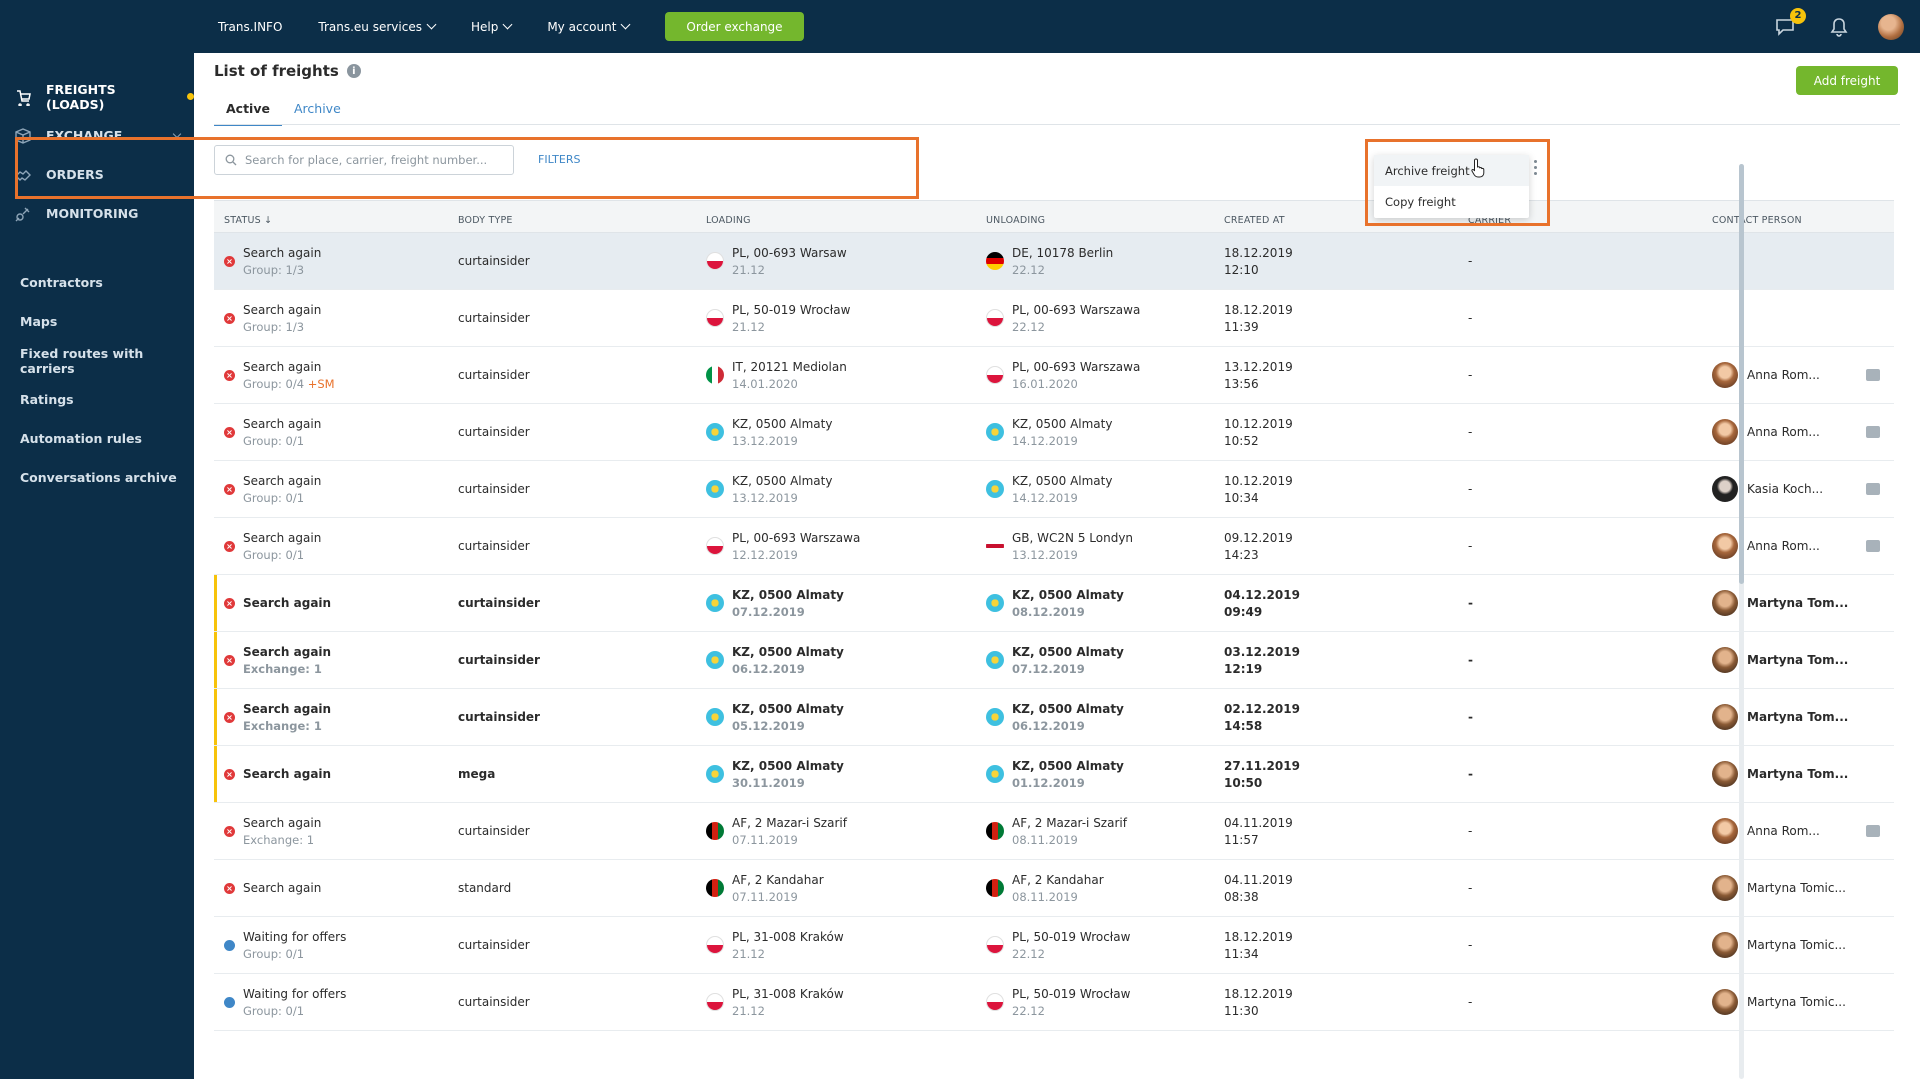  I want to click on tab-archive: Archive, so click(317, 113).